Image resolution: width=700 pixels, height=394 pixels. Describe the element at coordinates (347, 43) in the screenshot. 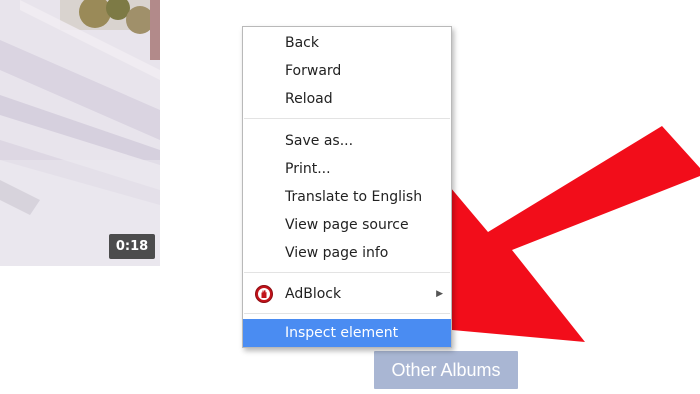

I see `menu-item-back: Back` at that location.